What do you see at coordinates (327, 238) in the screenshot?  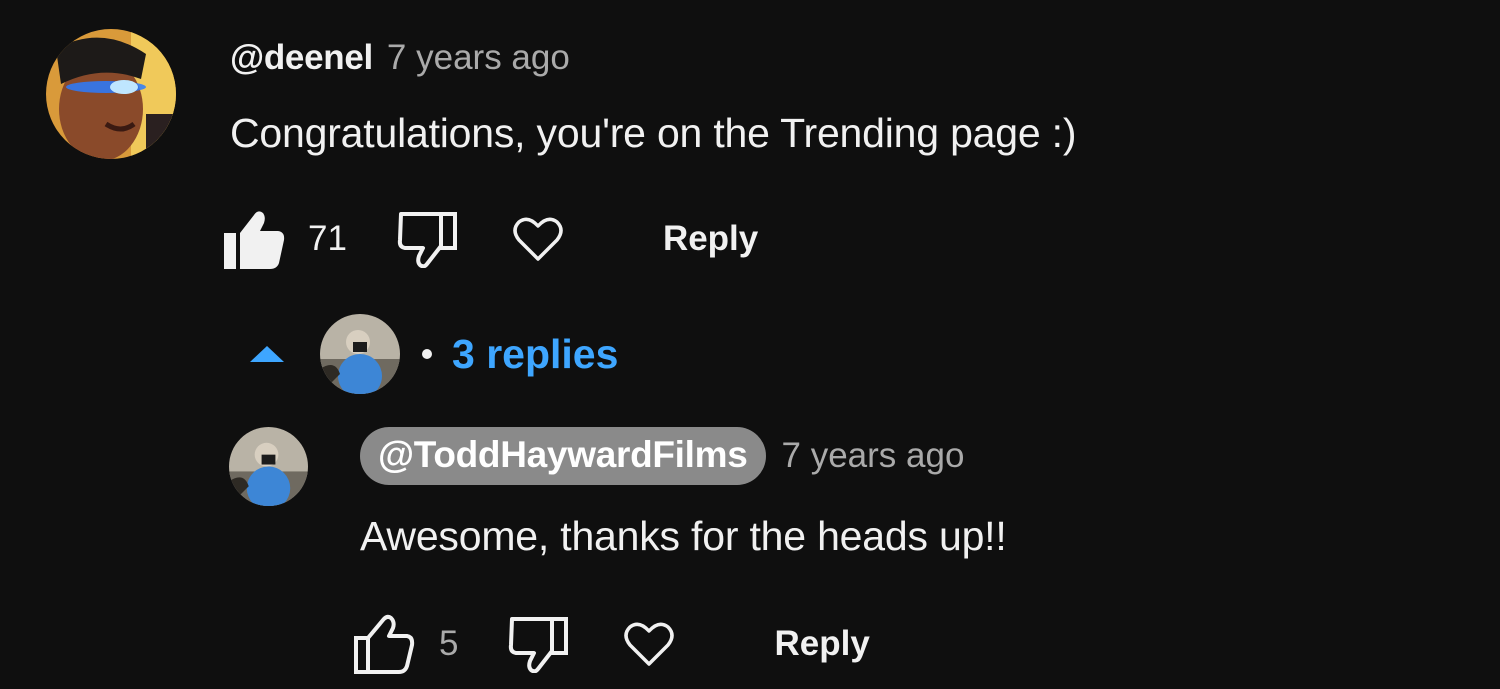 I see `like-count: 71` at bounding box center [327, 238].